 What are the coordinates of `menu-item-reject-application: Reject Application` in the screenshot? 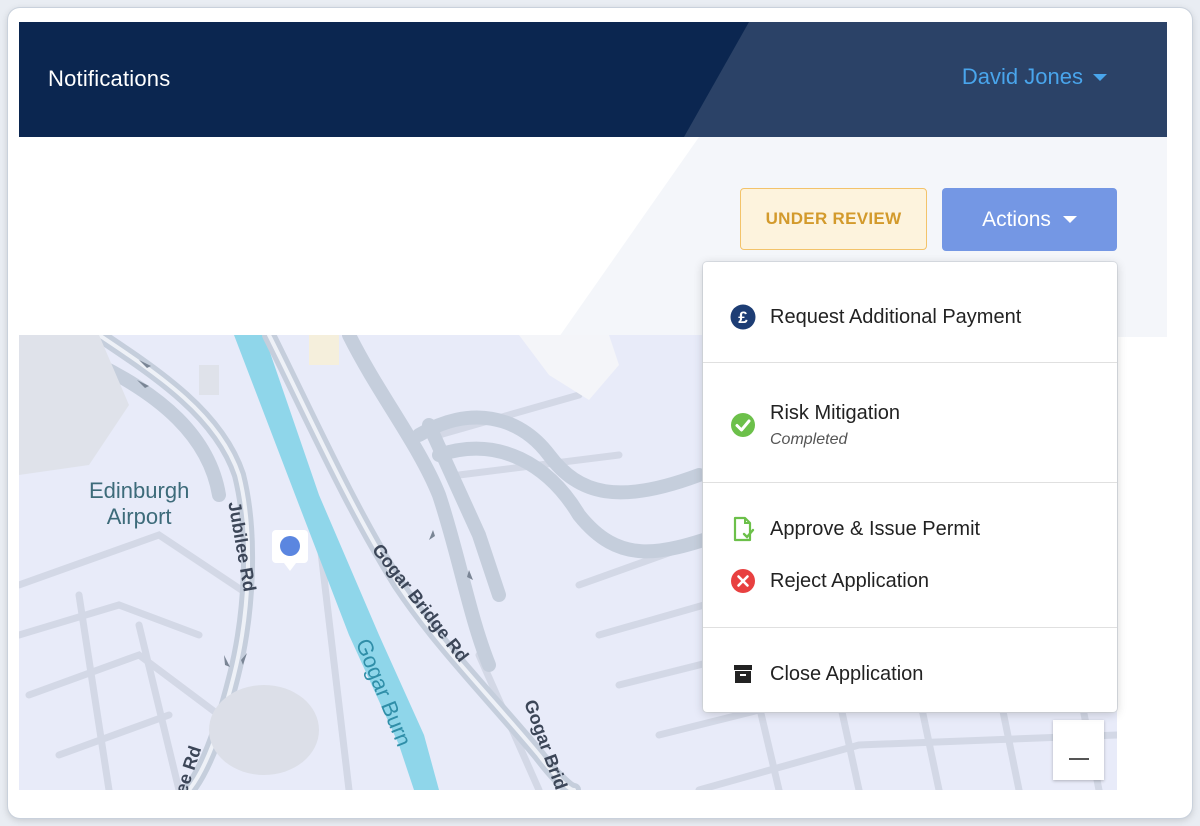 It's located at (910, 581).